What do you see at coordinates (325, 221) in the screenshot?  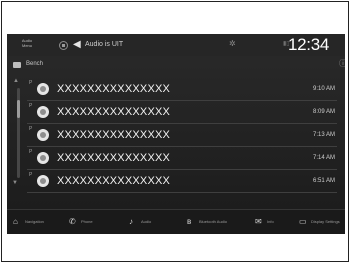 I see `nav-label: Display Settings` at bounding box center [325, 221].